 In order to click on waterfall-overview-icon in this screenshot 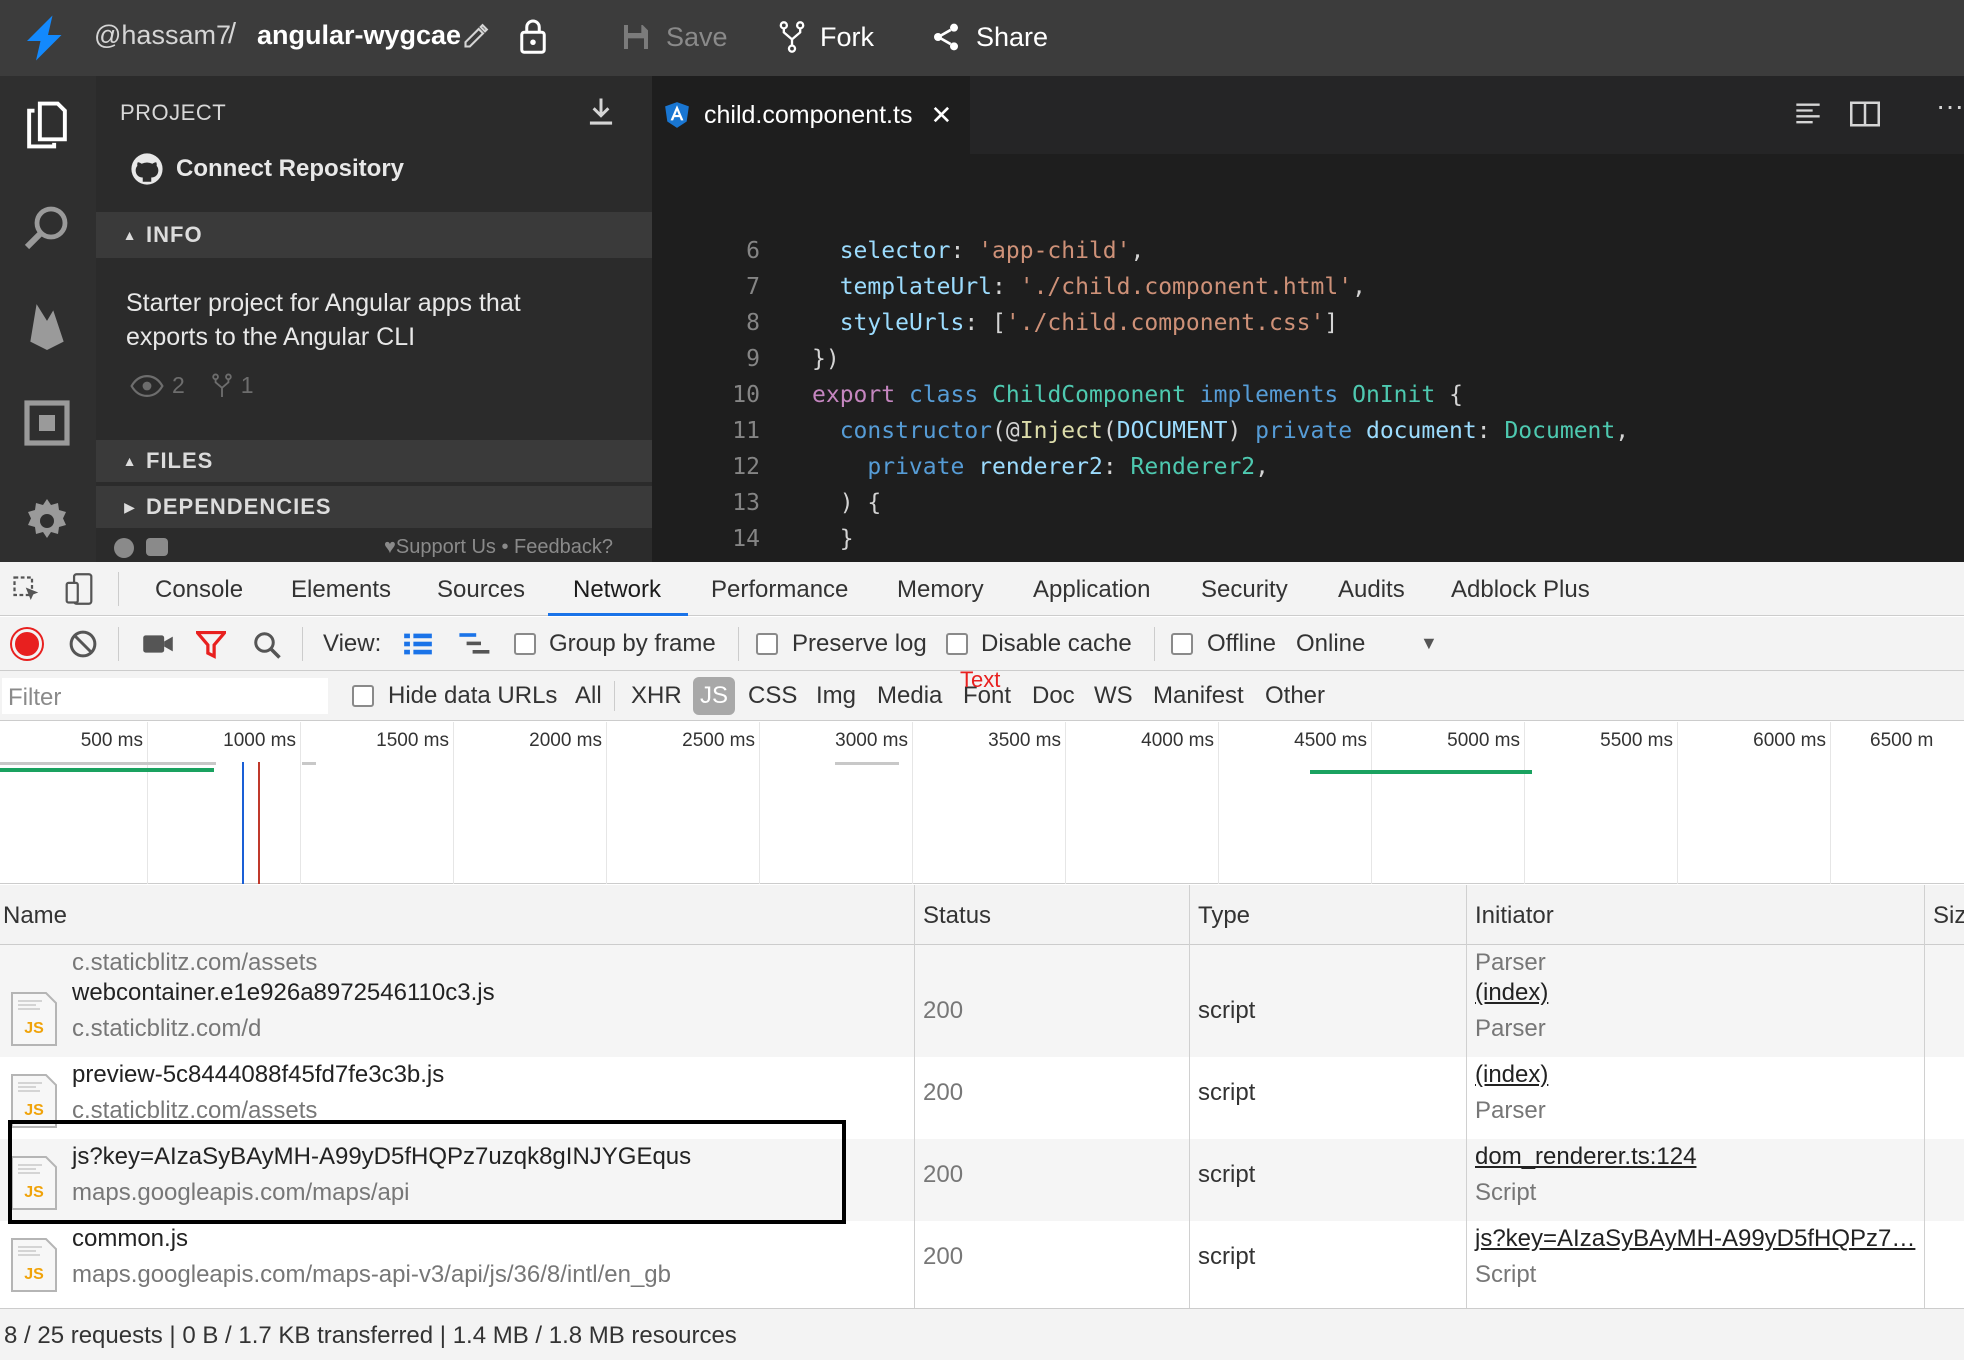, I will do `click(475, 644)`.